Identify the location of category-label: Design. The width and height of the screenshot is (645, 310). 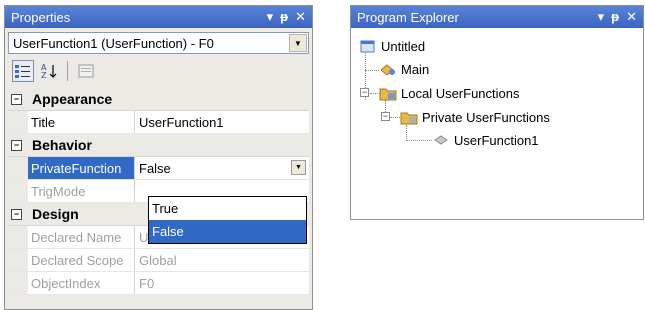
(55, 214).